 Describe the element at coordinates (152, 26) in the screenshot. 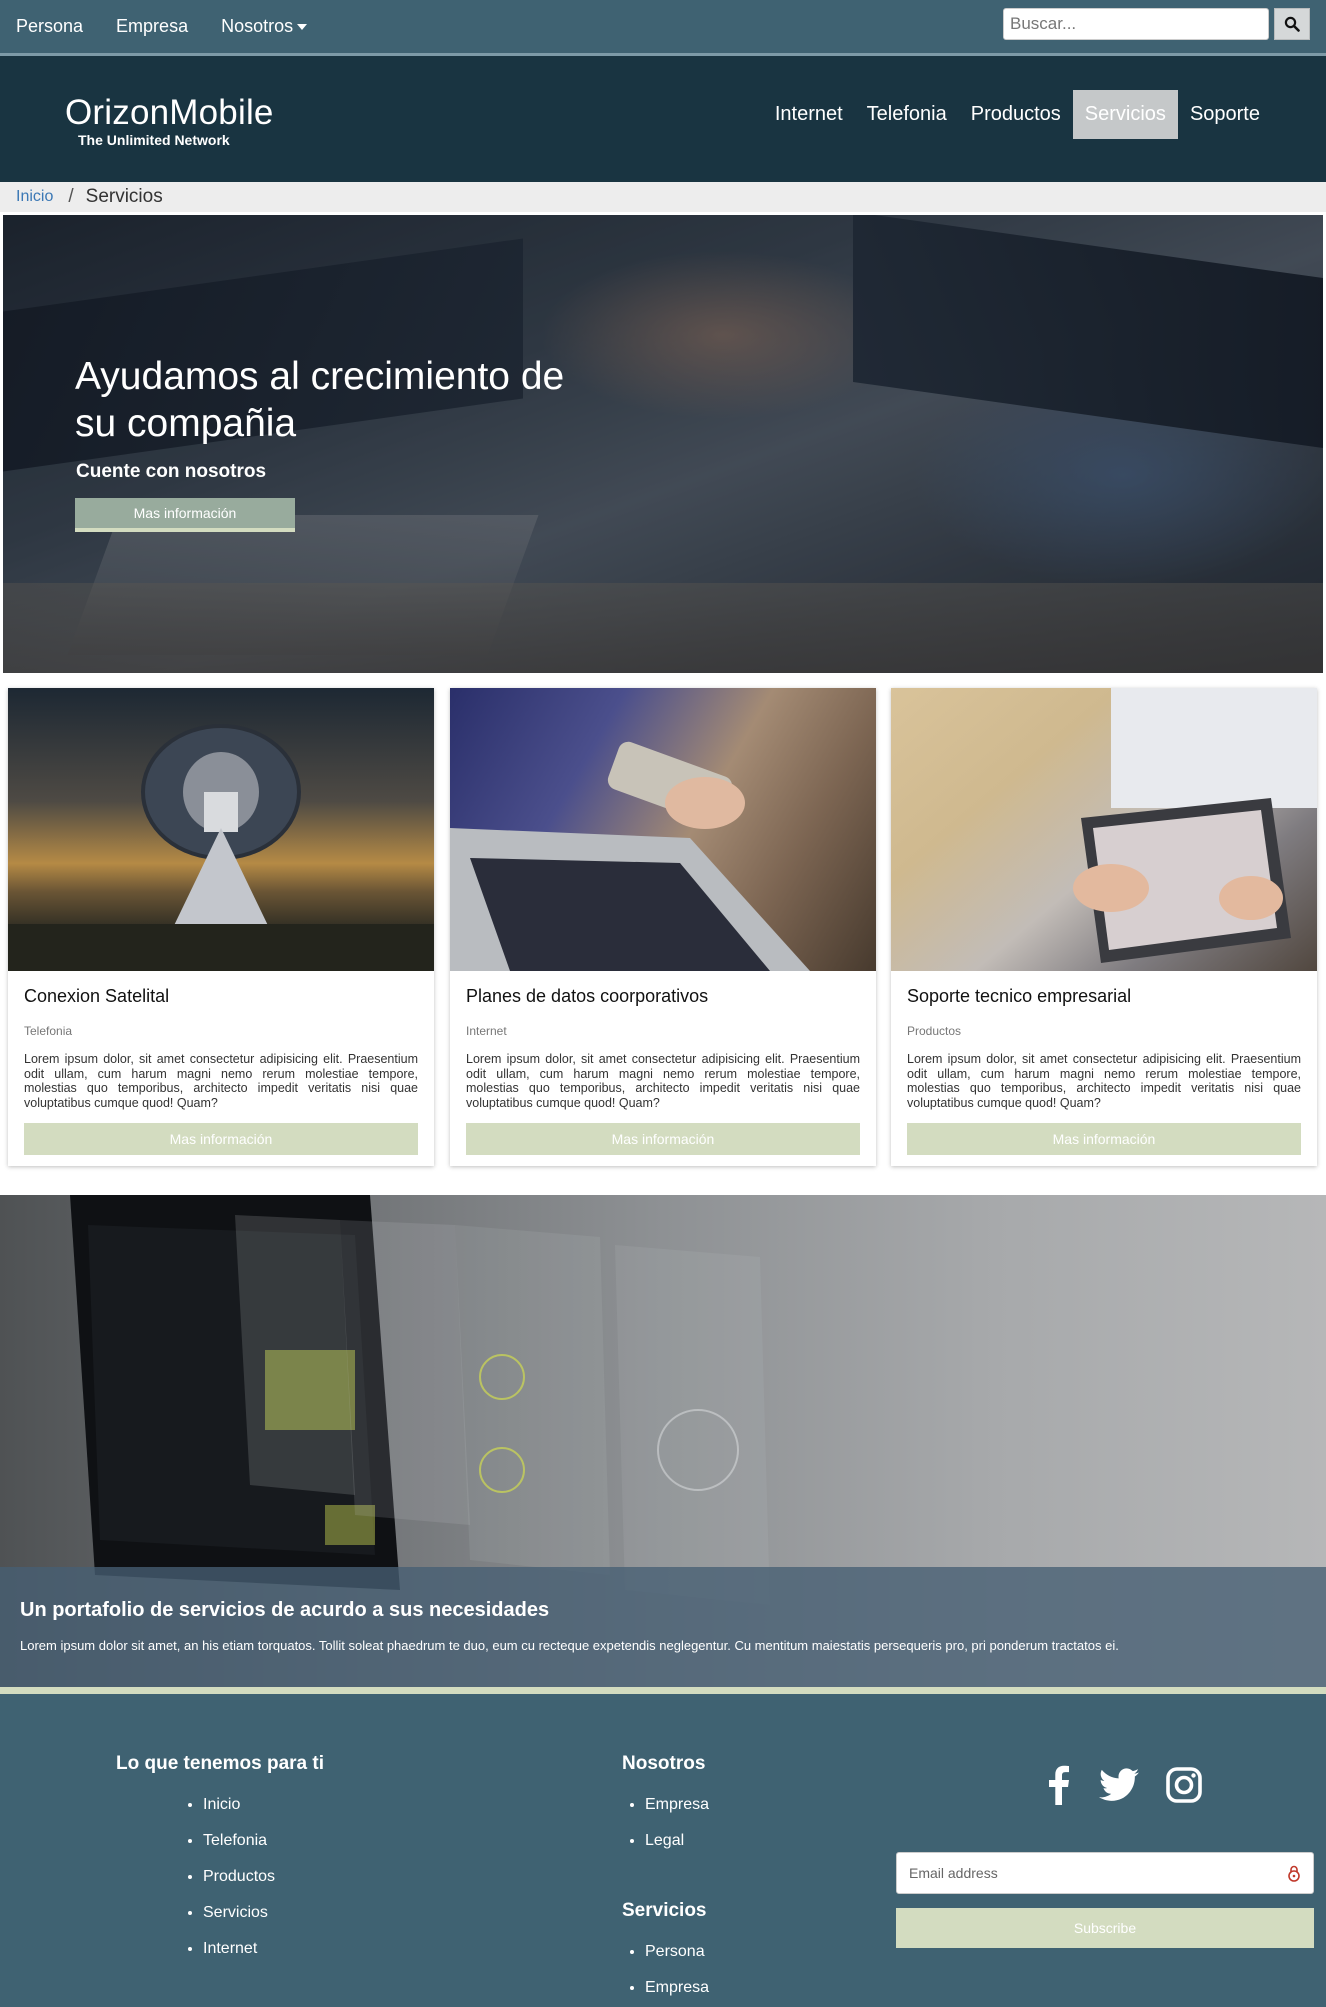

I see `topnav-empresa: Empresa` at that location.